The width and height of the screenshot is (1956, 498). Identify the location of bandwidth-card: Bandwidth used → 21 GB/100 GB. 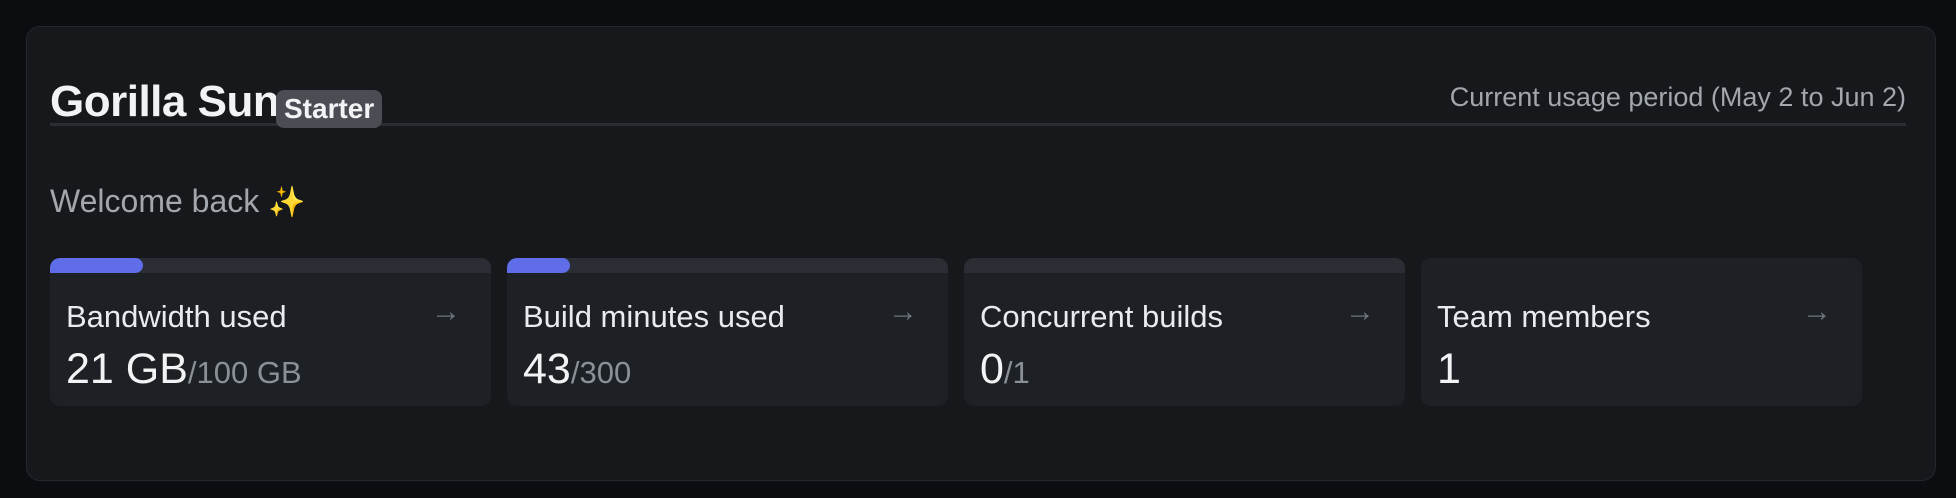
(270, 332).